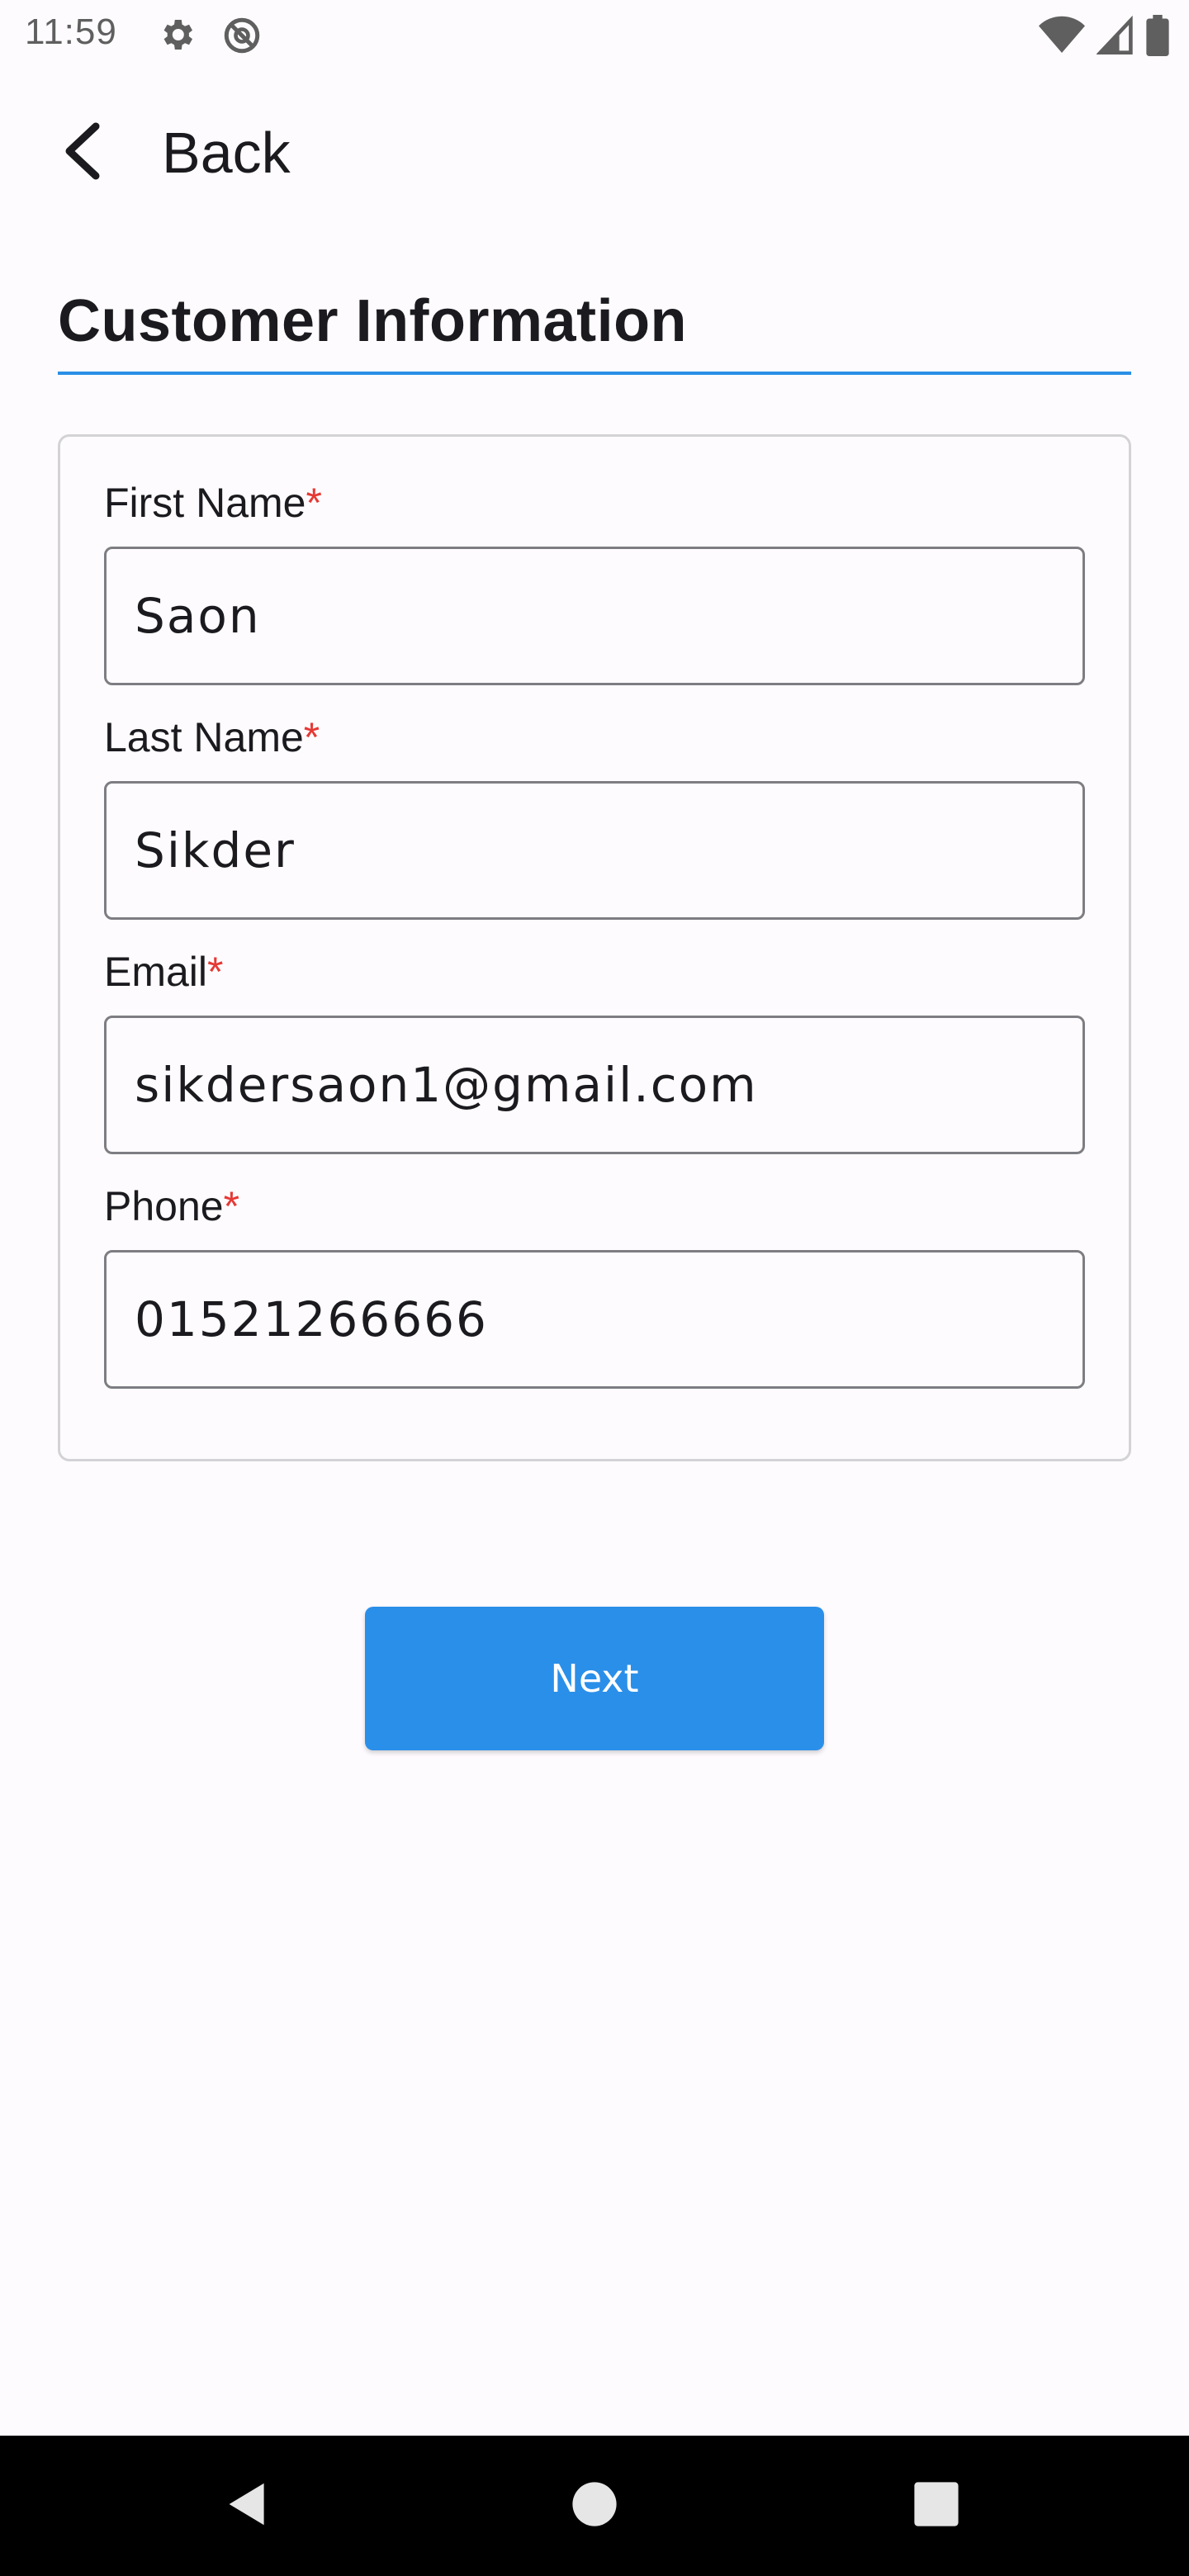 The height and width of the screenshot is (2576, 1189). I want to click on signal-icon, so click(1115, 37).